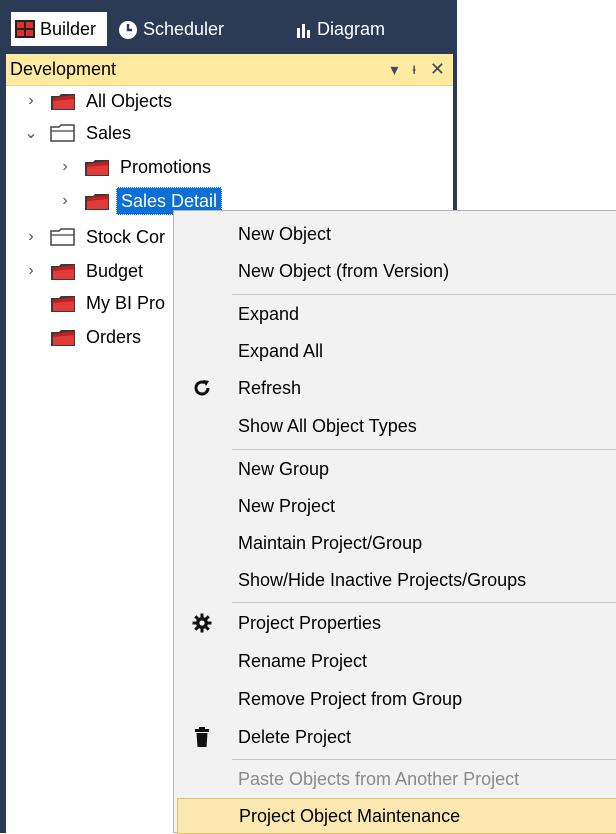 The width and height of the screenshot is (616, 834). Describe the element at coordinates (395, 661) in the screenshot. I see `menu-item-rename-project: Rename Project` at that location.